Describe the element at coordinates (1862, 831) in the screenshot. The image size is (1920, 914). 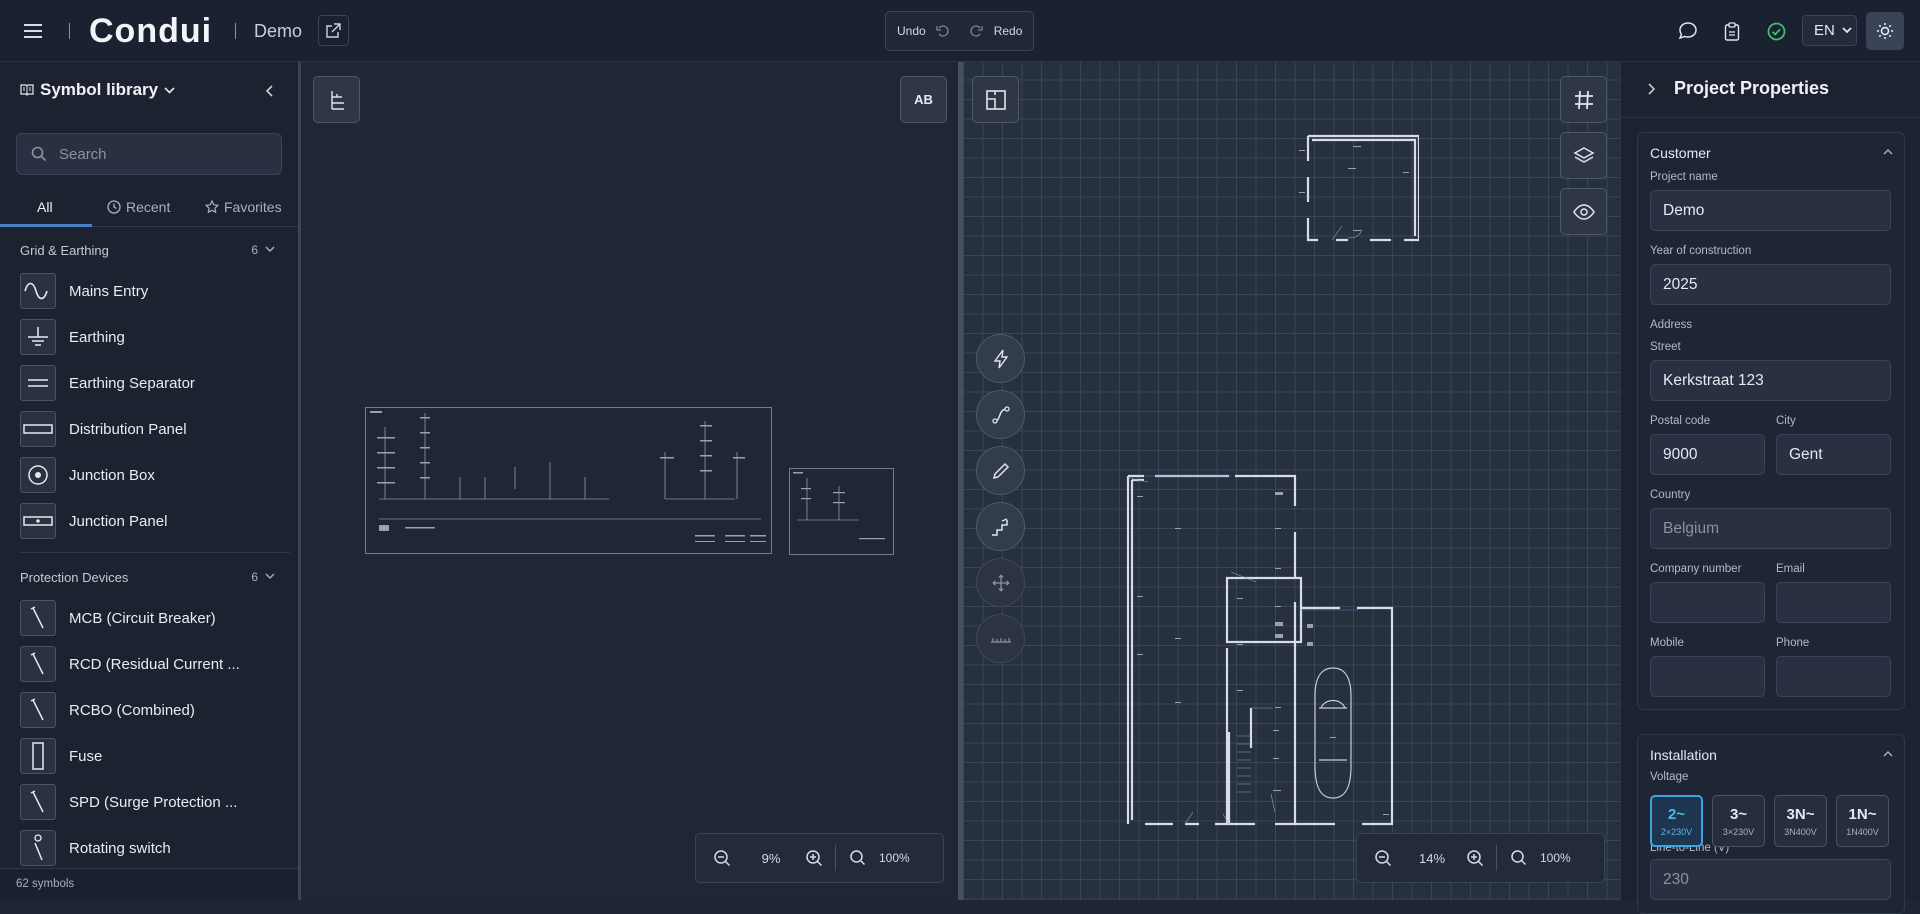
I see `voltage-sub: 1N400V` at that location.